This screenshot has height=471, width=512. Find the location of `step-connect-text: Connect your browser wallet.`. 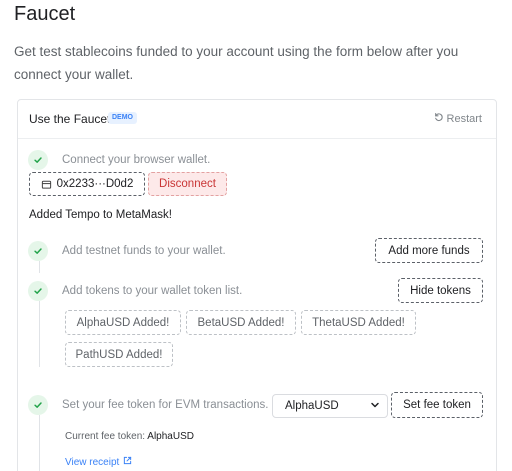

step-connect-text: Connect your browser wallet. is located at coordinates (136, 160).